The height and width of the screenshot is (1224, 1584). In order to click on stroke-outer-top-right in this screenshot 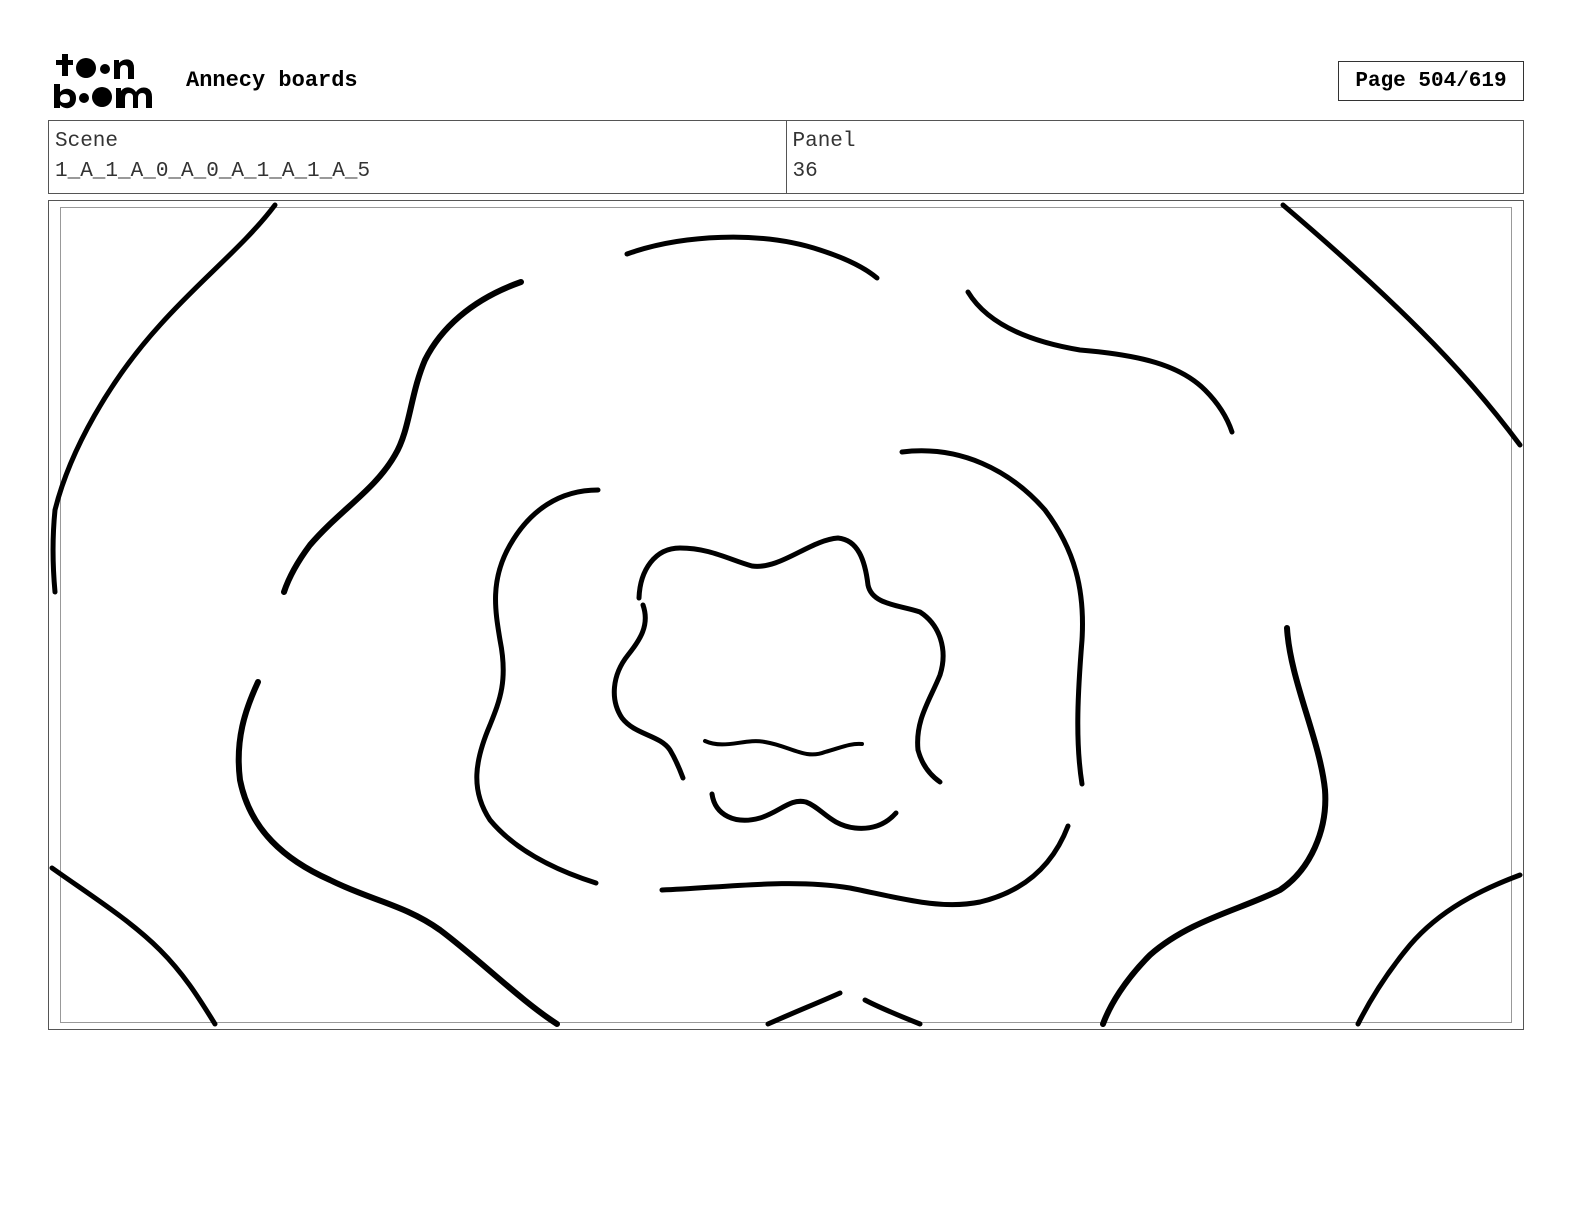, I will do `click(1401, 325)`.